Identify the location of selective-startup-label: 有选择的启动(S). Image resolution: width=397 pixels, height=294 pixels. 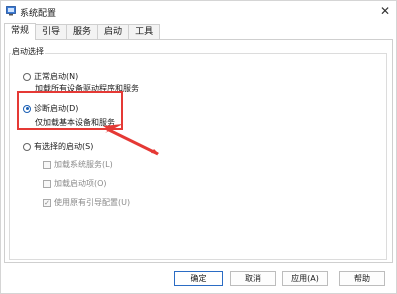
(64, 146).